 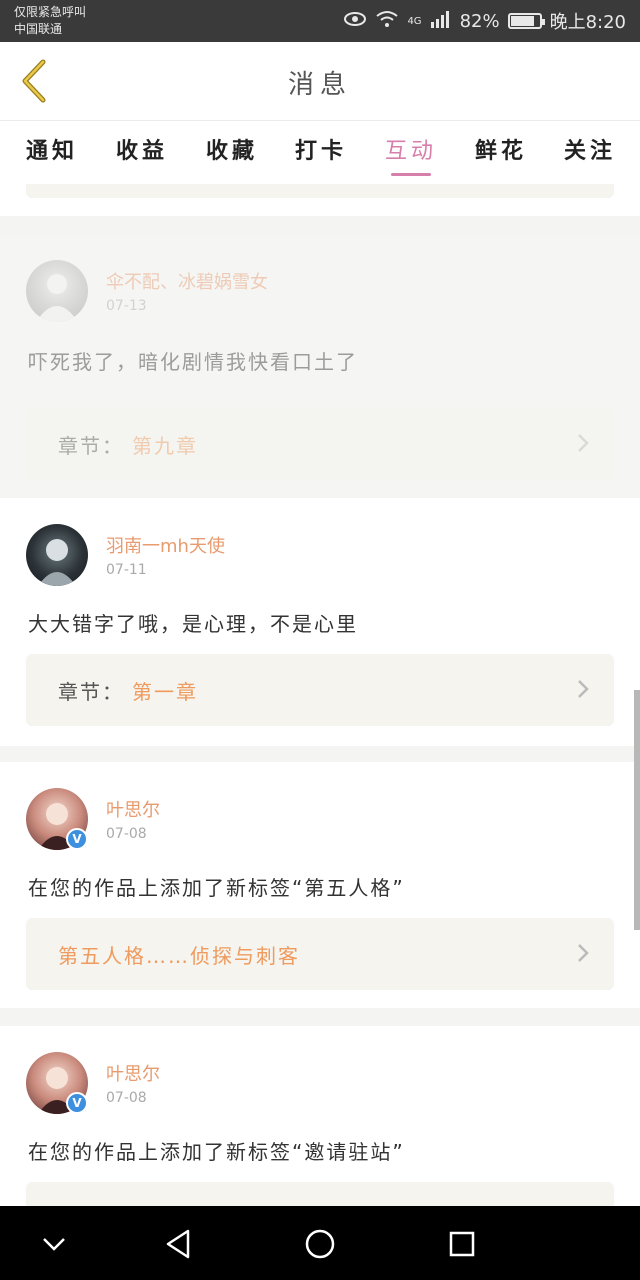 I want to click on home-circle-icon, so click(x=320, y=1244).